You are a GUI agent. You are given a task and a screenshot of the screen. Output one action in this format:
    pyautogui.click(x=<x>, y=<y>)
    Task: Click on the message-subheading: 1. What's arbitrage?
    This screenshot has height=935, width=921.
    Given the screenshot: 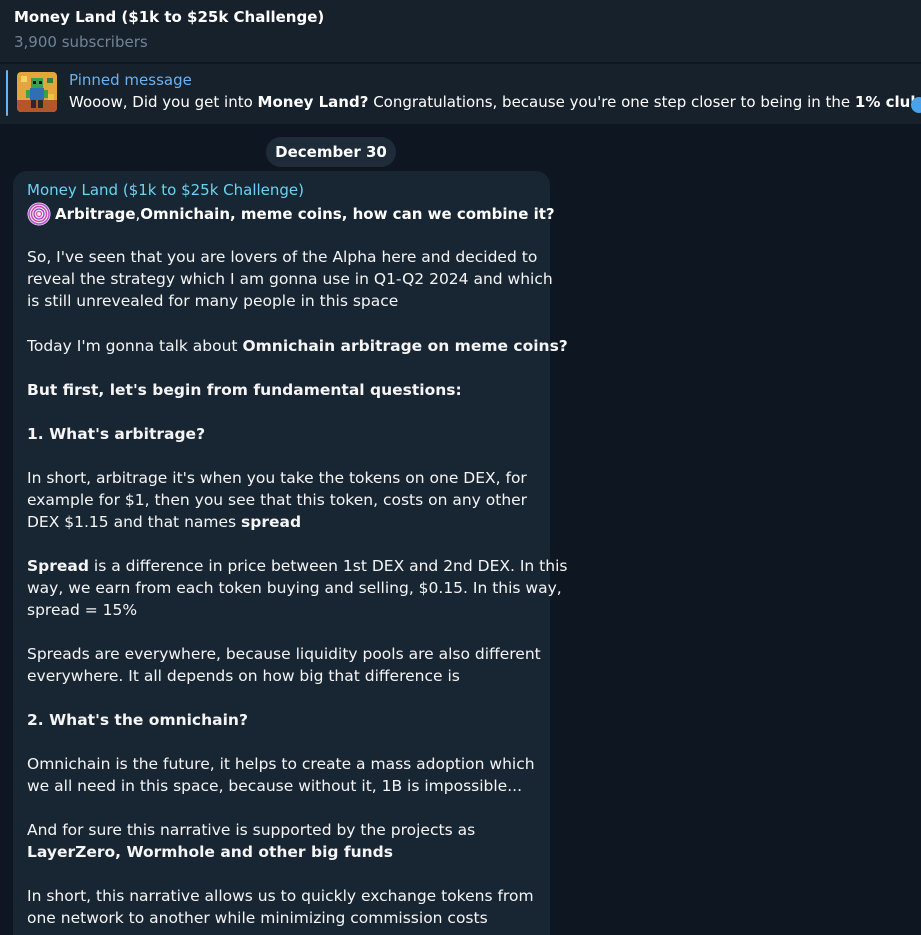 What is the action you would take?
    pyautogui.click(x=116, y=434)
    